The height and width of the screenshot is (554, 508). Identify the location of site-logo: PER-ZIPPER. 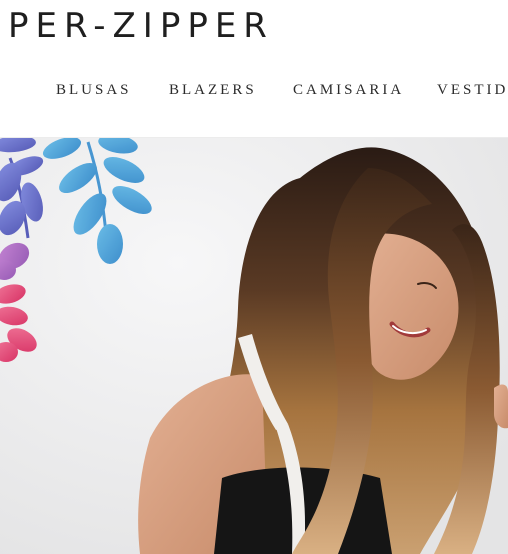
(141, 26).